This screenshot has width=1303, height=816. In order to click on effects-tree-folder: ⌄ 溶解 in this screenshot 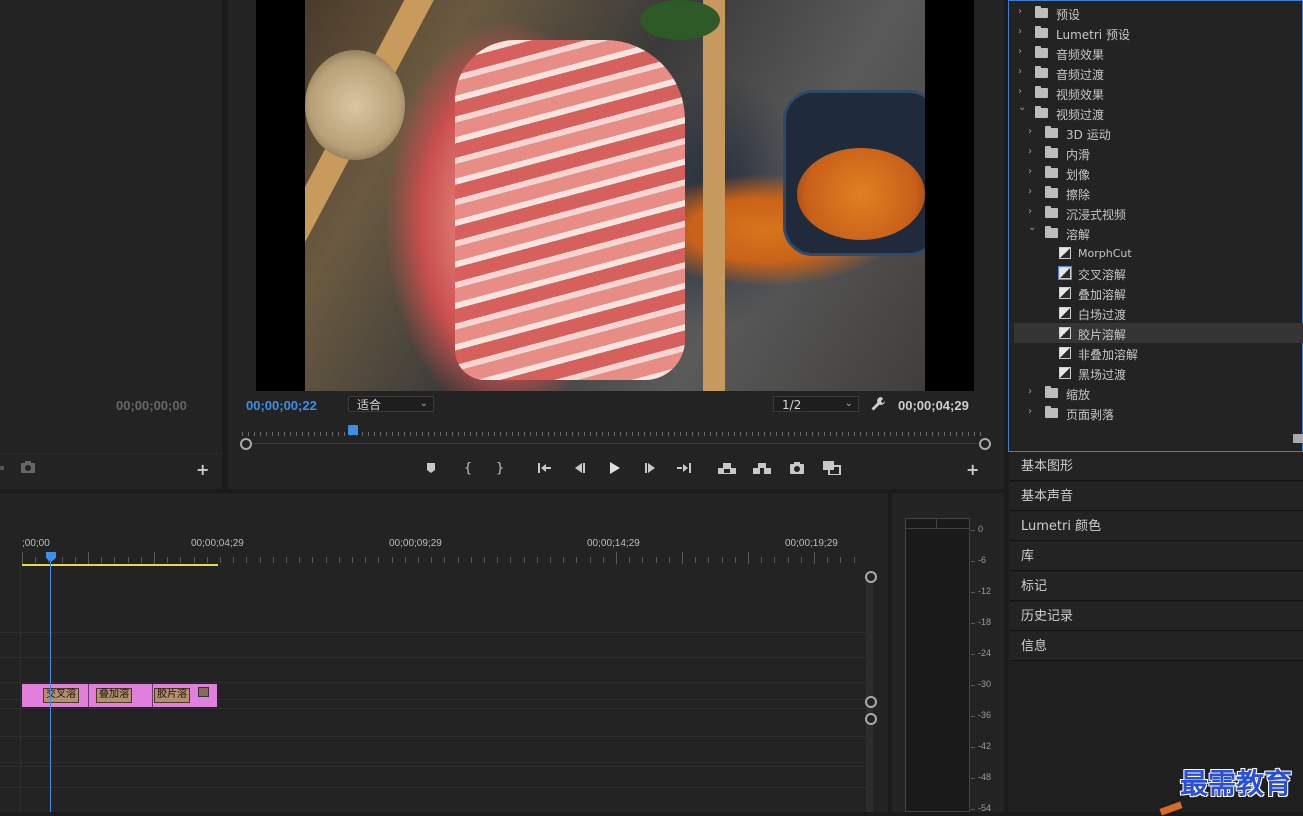, I will do `click(1158, 232)`.